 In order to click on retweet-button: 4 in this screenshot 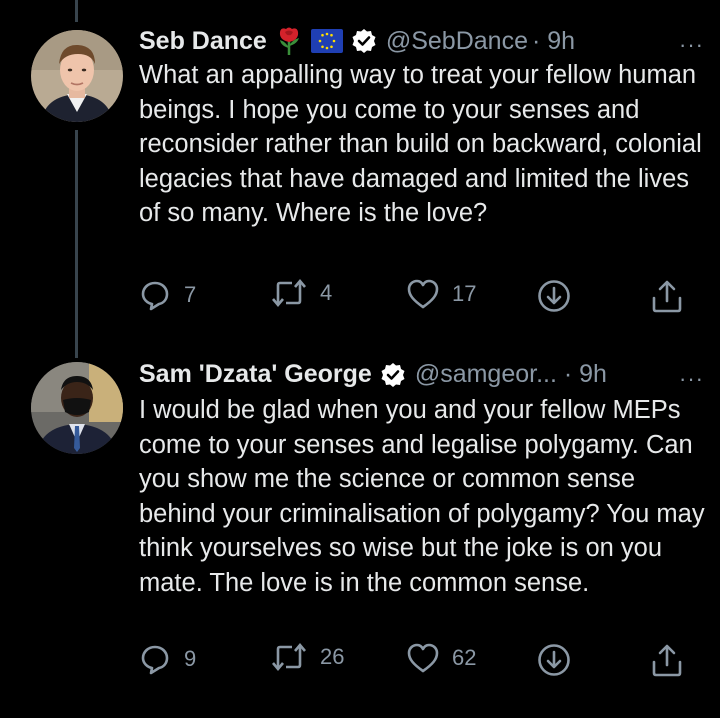, I will do `click(301, 293)`.